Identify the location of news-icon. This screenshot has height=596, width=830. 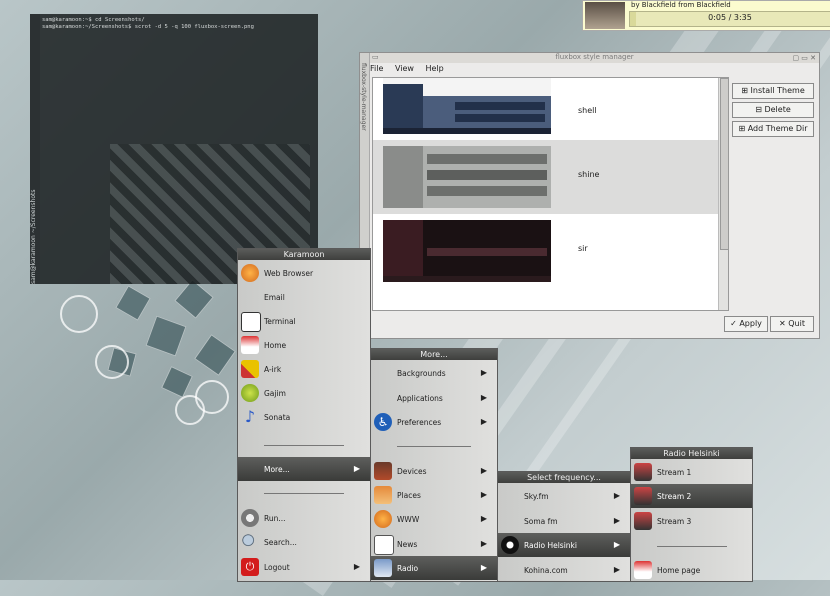
(384, 545).